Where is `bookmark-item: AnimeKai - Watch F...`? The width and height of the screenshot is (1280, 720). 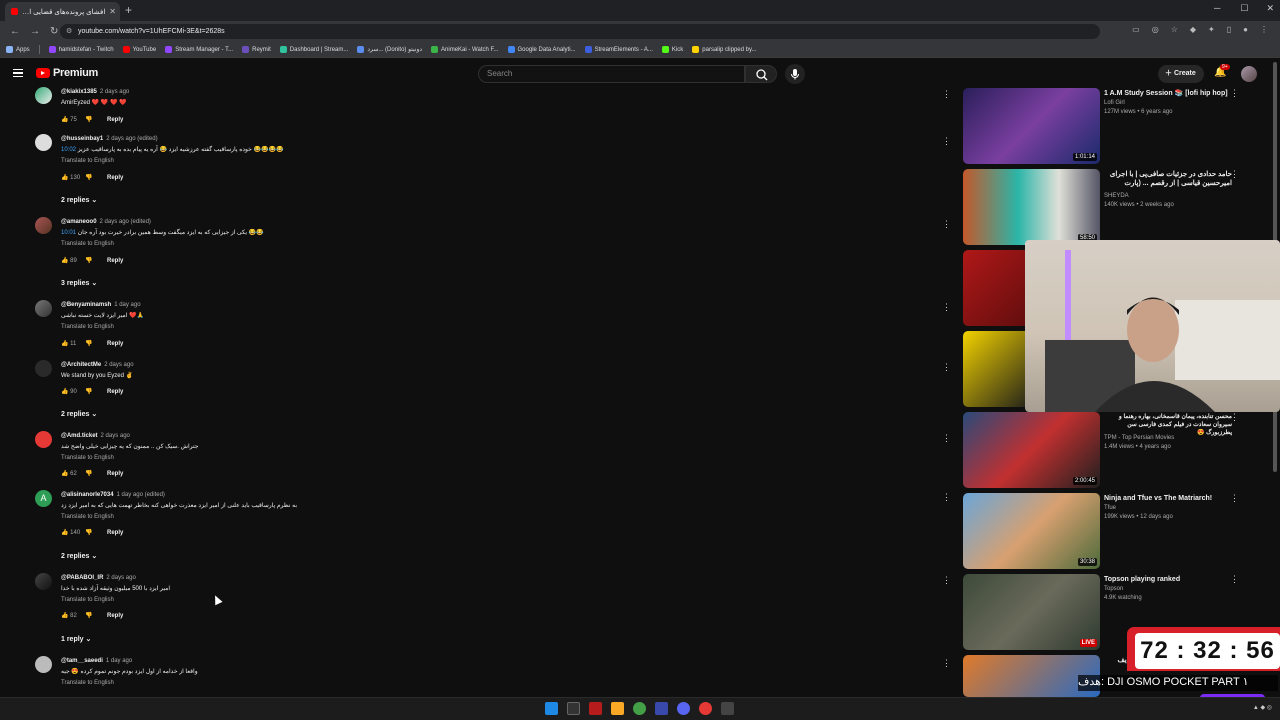 bookmark-item: AnimeKai - Watch F... is located at coordinates (465, 49).